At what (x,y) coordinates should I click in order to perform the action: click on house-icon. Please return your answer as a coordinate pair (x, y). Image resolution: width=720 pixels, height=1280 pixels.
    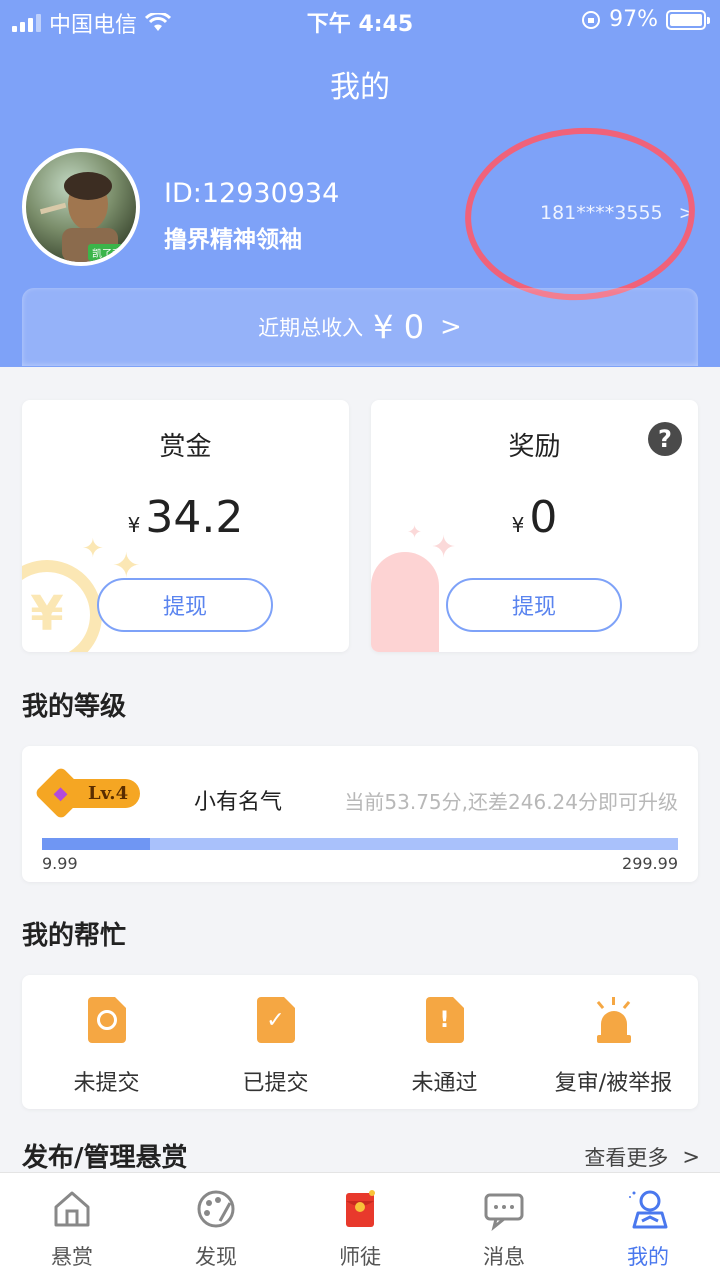
    Looking at the image, I should click on (72, 1209).